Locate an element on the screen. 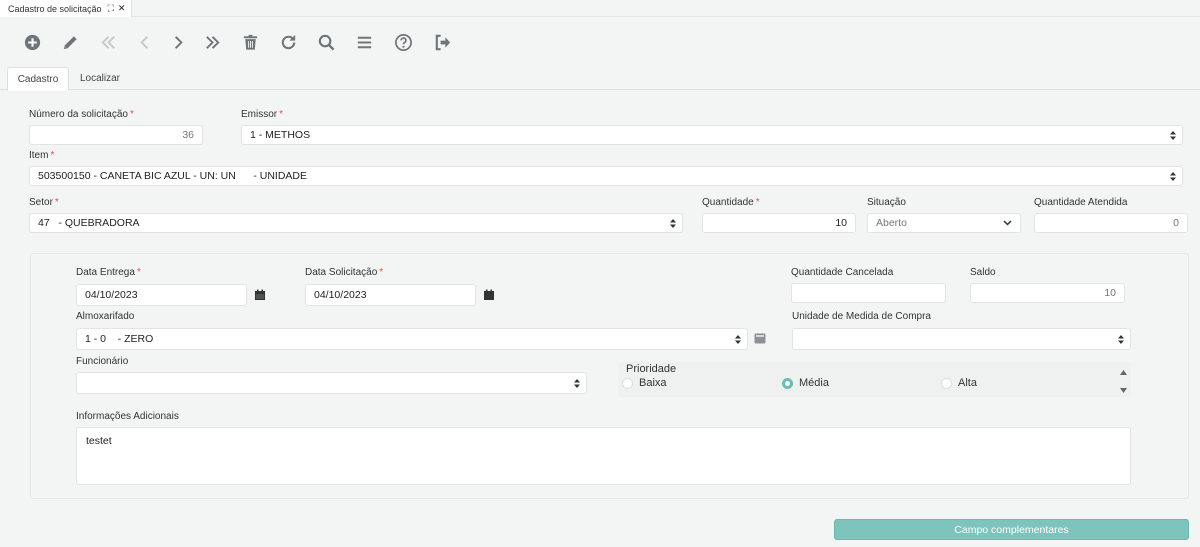 This screenshot has width=1200, height=547. exit-button is located at coordinates (442, 42).